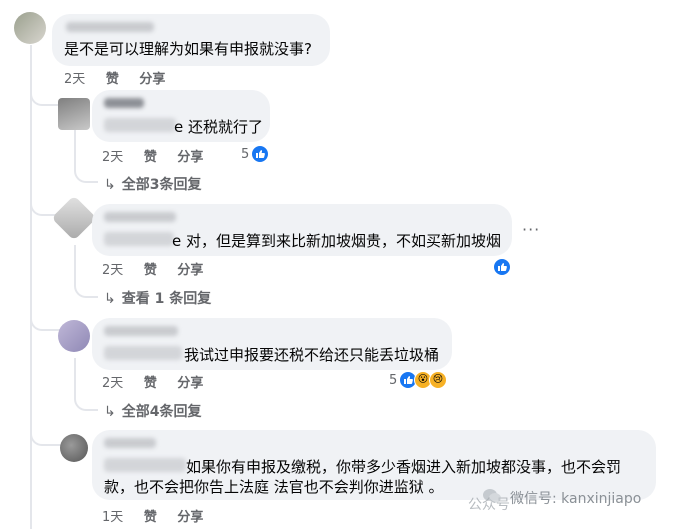 The image size is (686, 529). Describe the element at coordinates (312, 355) in the screenshot. I see `comment-text: 我试过申报要还税不给还只能丢垃圾桶` at that location.